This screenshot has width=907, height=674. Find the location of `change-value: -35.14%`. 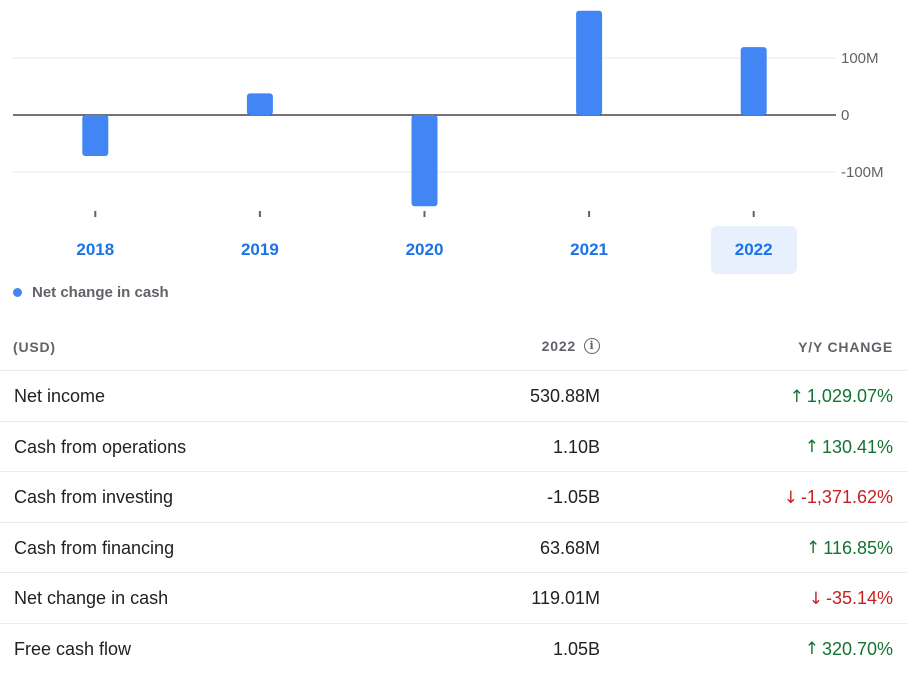

change-value: -35.14% is located at coordinates (859, 598).